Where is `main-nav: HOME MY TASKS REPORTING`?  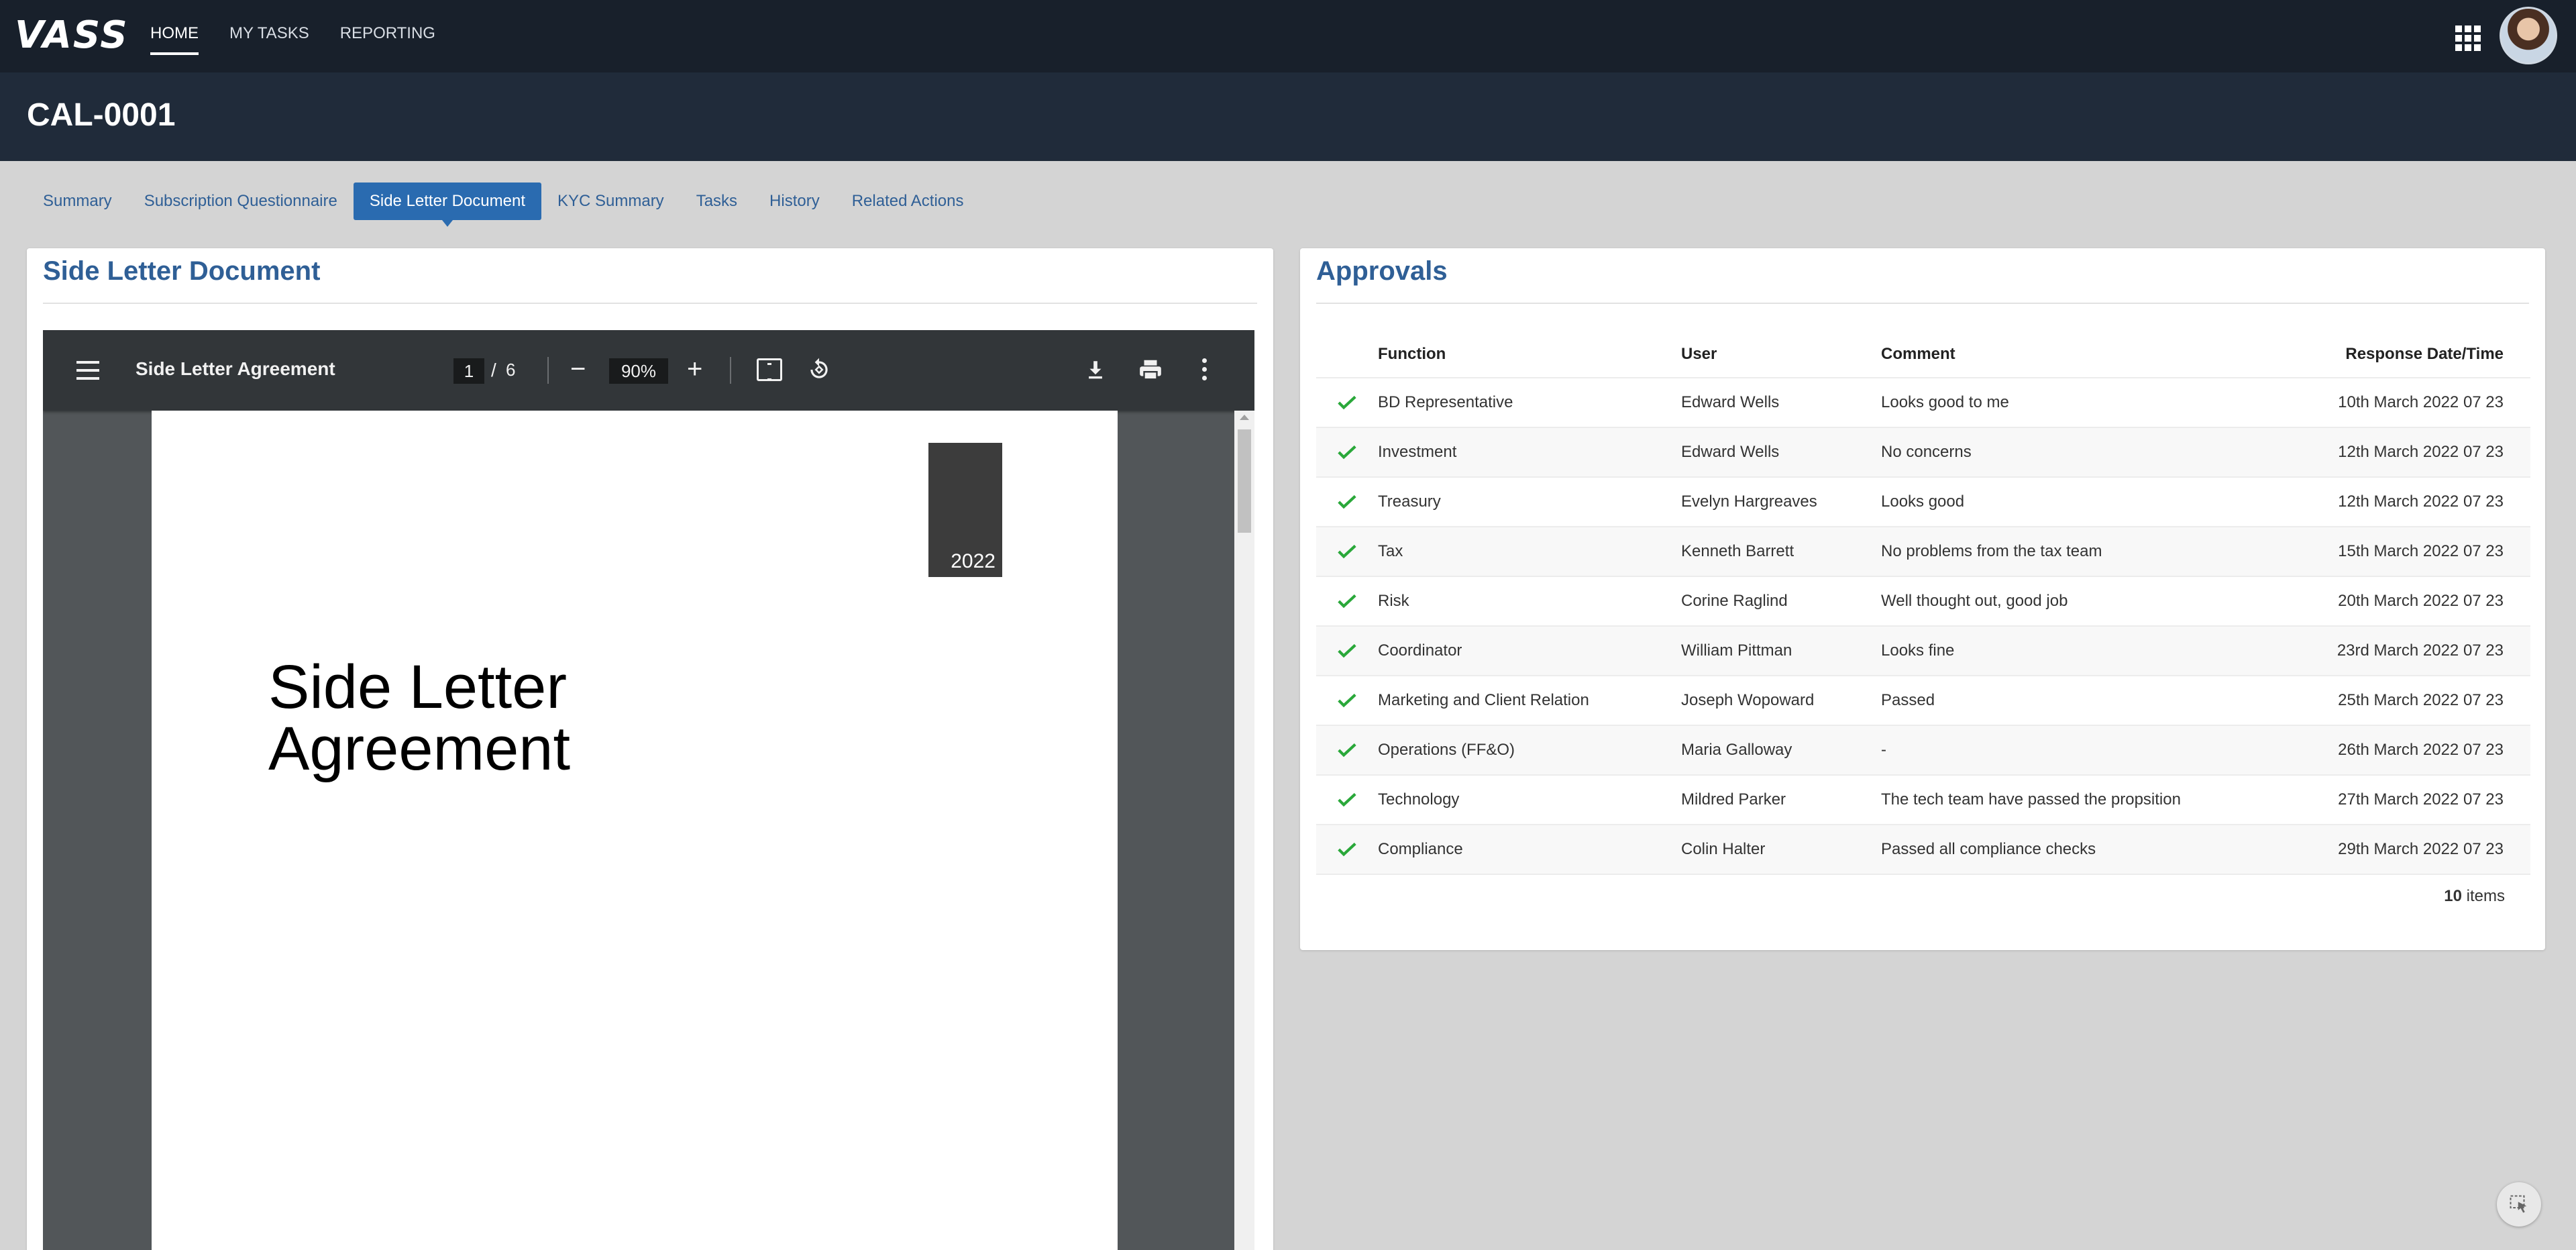
main-nav: HOME MY TASKS REPORTING is located at coordinates (308, 36).